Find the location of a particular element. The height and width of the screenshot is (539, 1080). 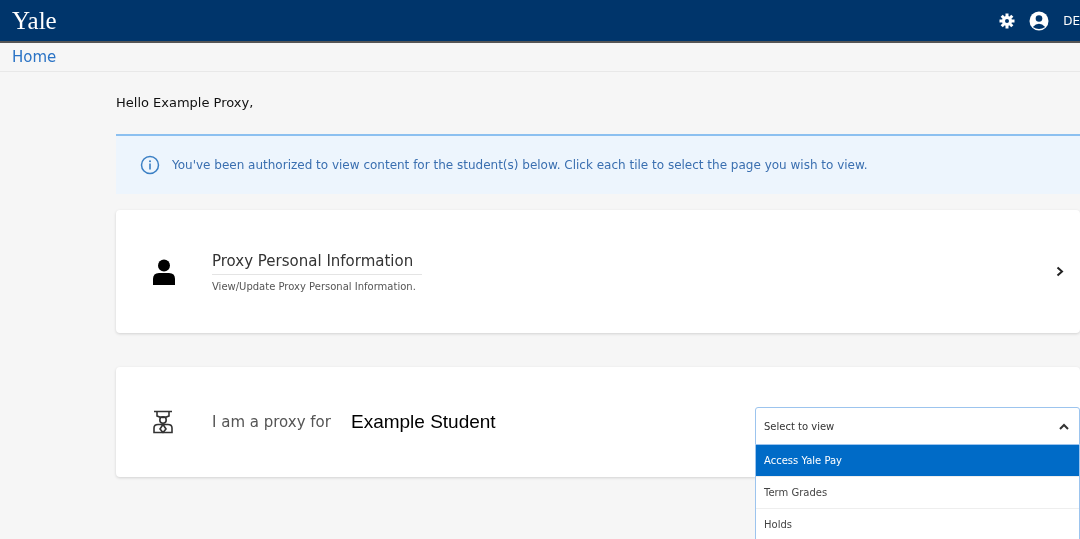

chevron-right-icon is located at coordinates (1060, 271).